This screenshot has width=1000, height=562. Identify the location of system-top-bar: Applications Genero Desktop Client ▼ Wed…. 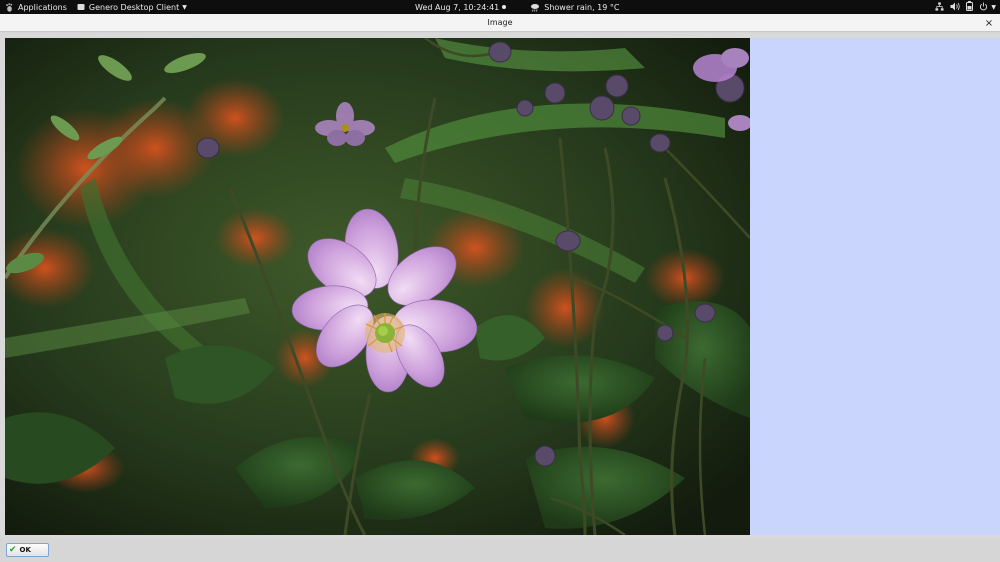
(500, 7).